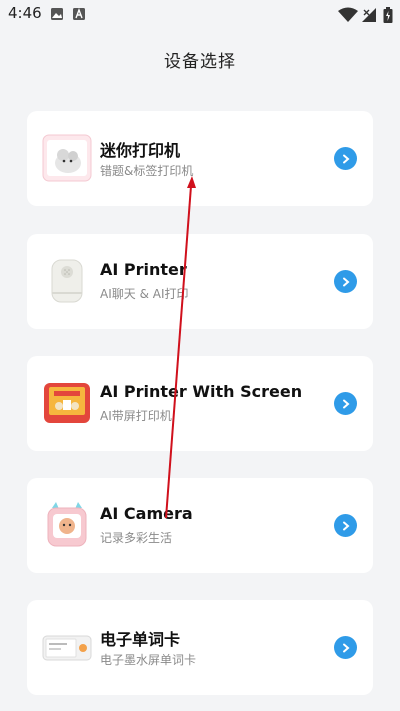 This screenshot has height=711, width=400. I want to click on device-description: AI带屏打印机, so click(136, 416).